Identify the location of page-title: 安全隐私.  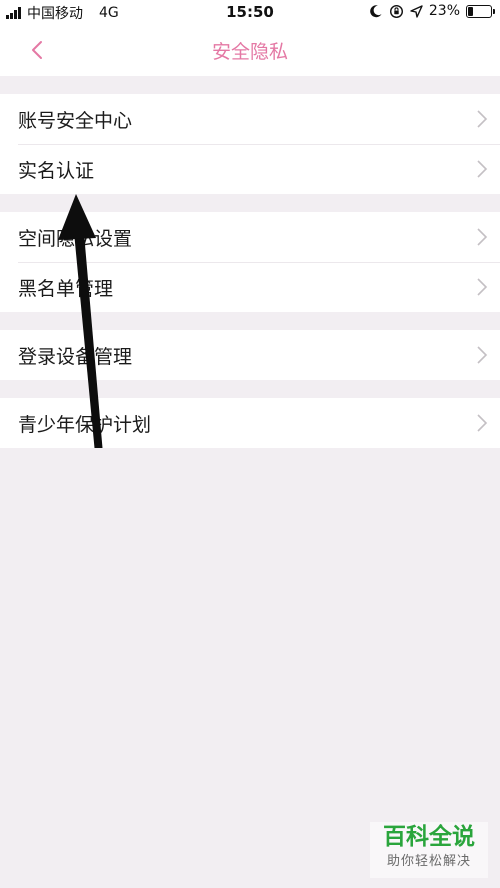
(249, 52).